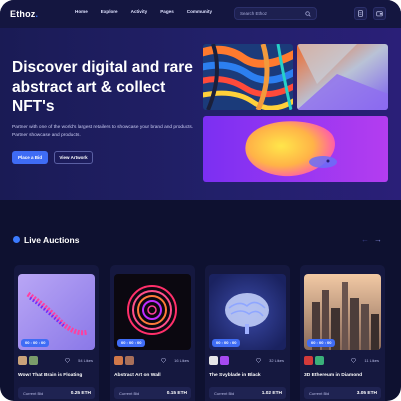 The image size is (401, 401). I want to click on search-box, so click(275, 13).